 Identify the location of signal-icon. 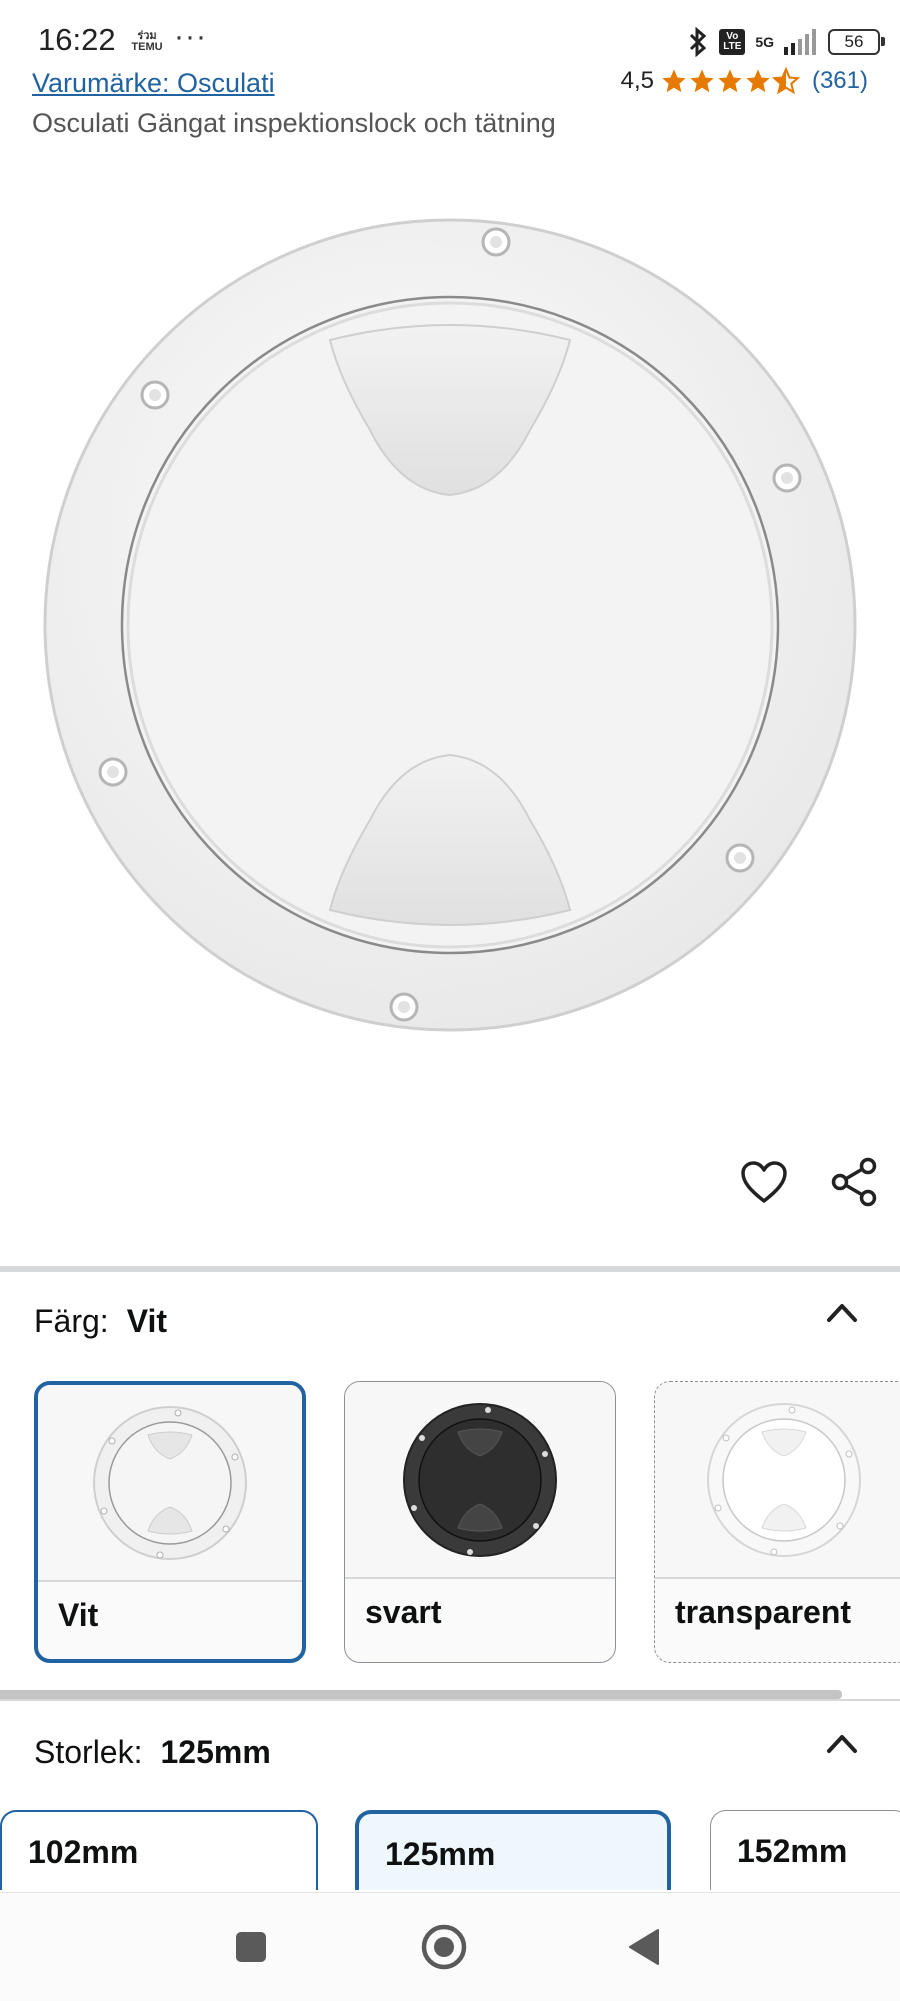
(800, 42).